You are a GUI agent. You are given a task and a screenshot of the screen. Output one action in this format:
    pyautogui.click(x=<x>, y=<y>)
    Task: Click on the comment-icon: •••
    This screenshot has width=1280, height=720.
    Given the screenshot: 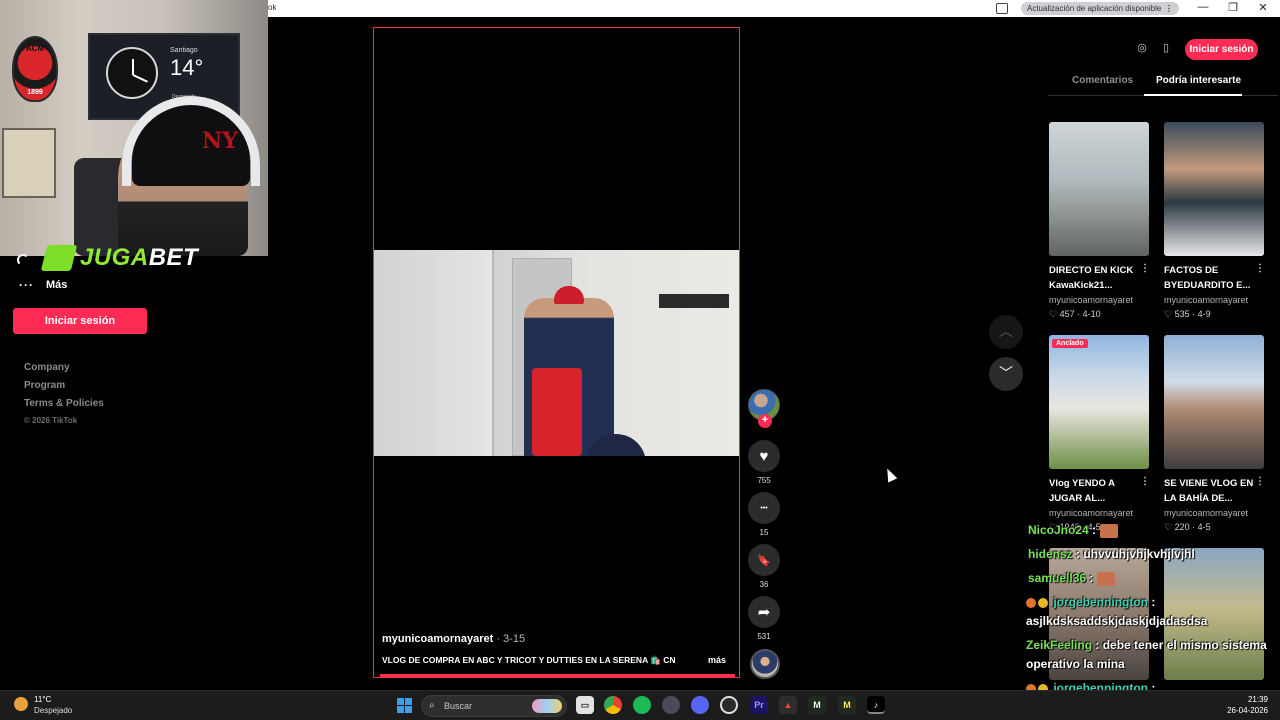 What is the action you would take?
    pyautogui.click(x=764, y=508)
    